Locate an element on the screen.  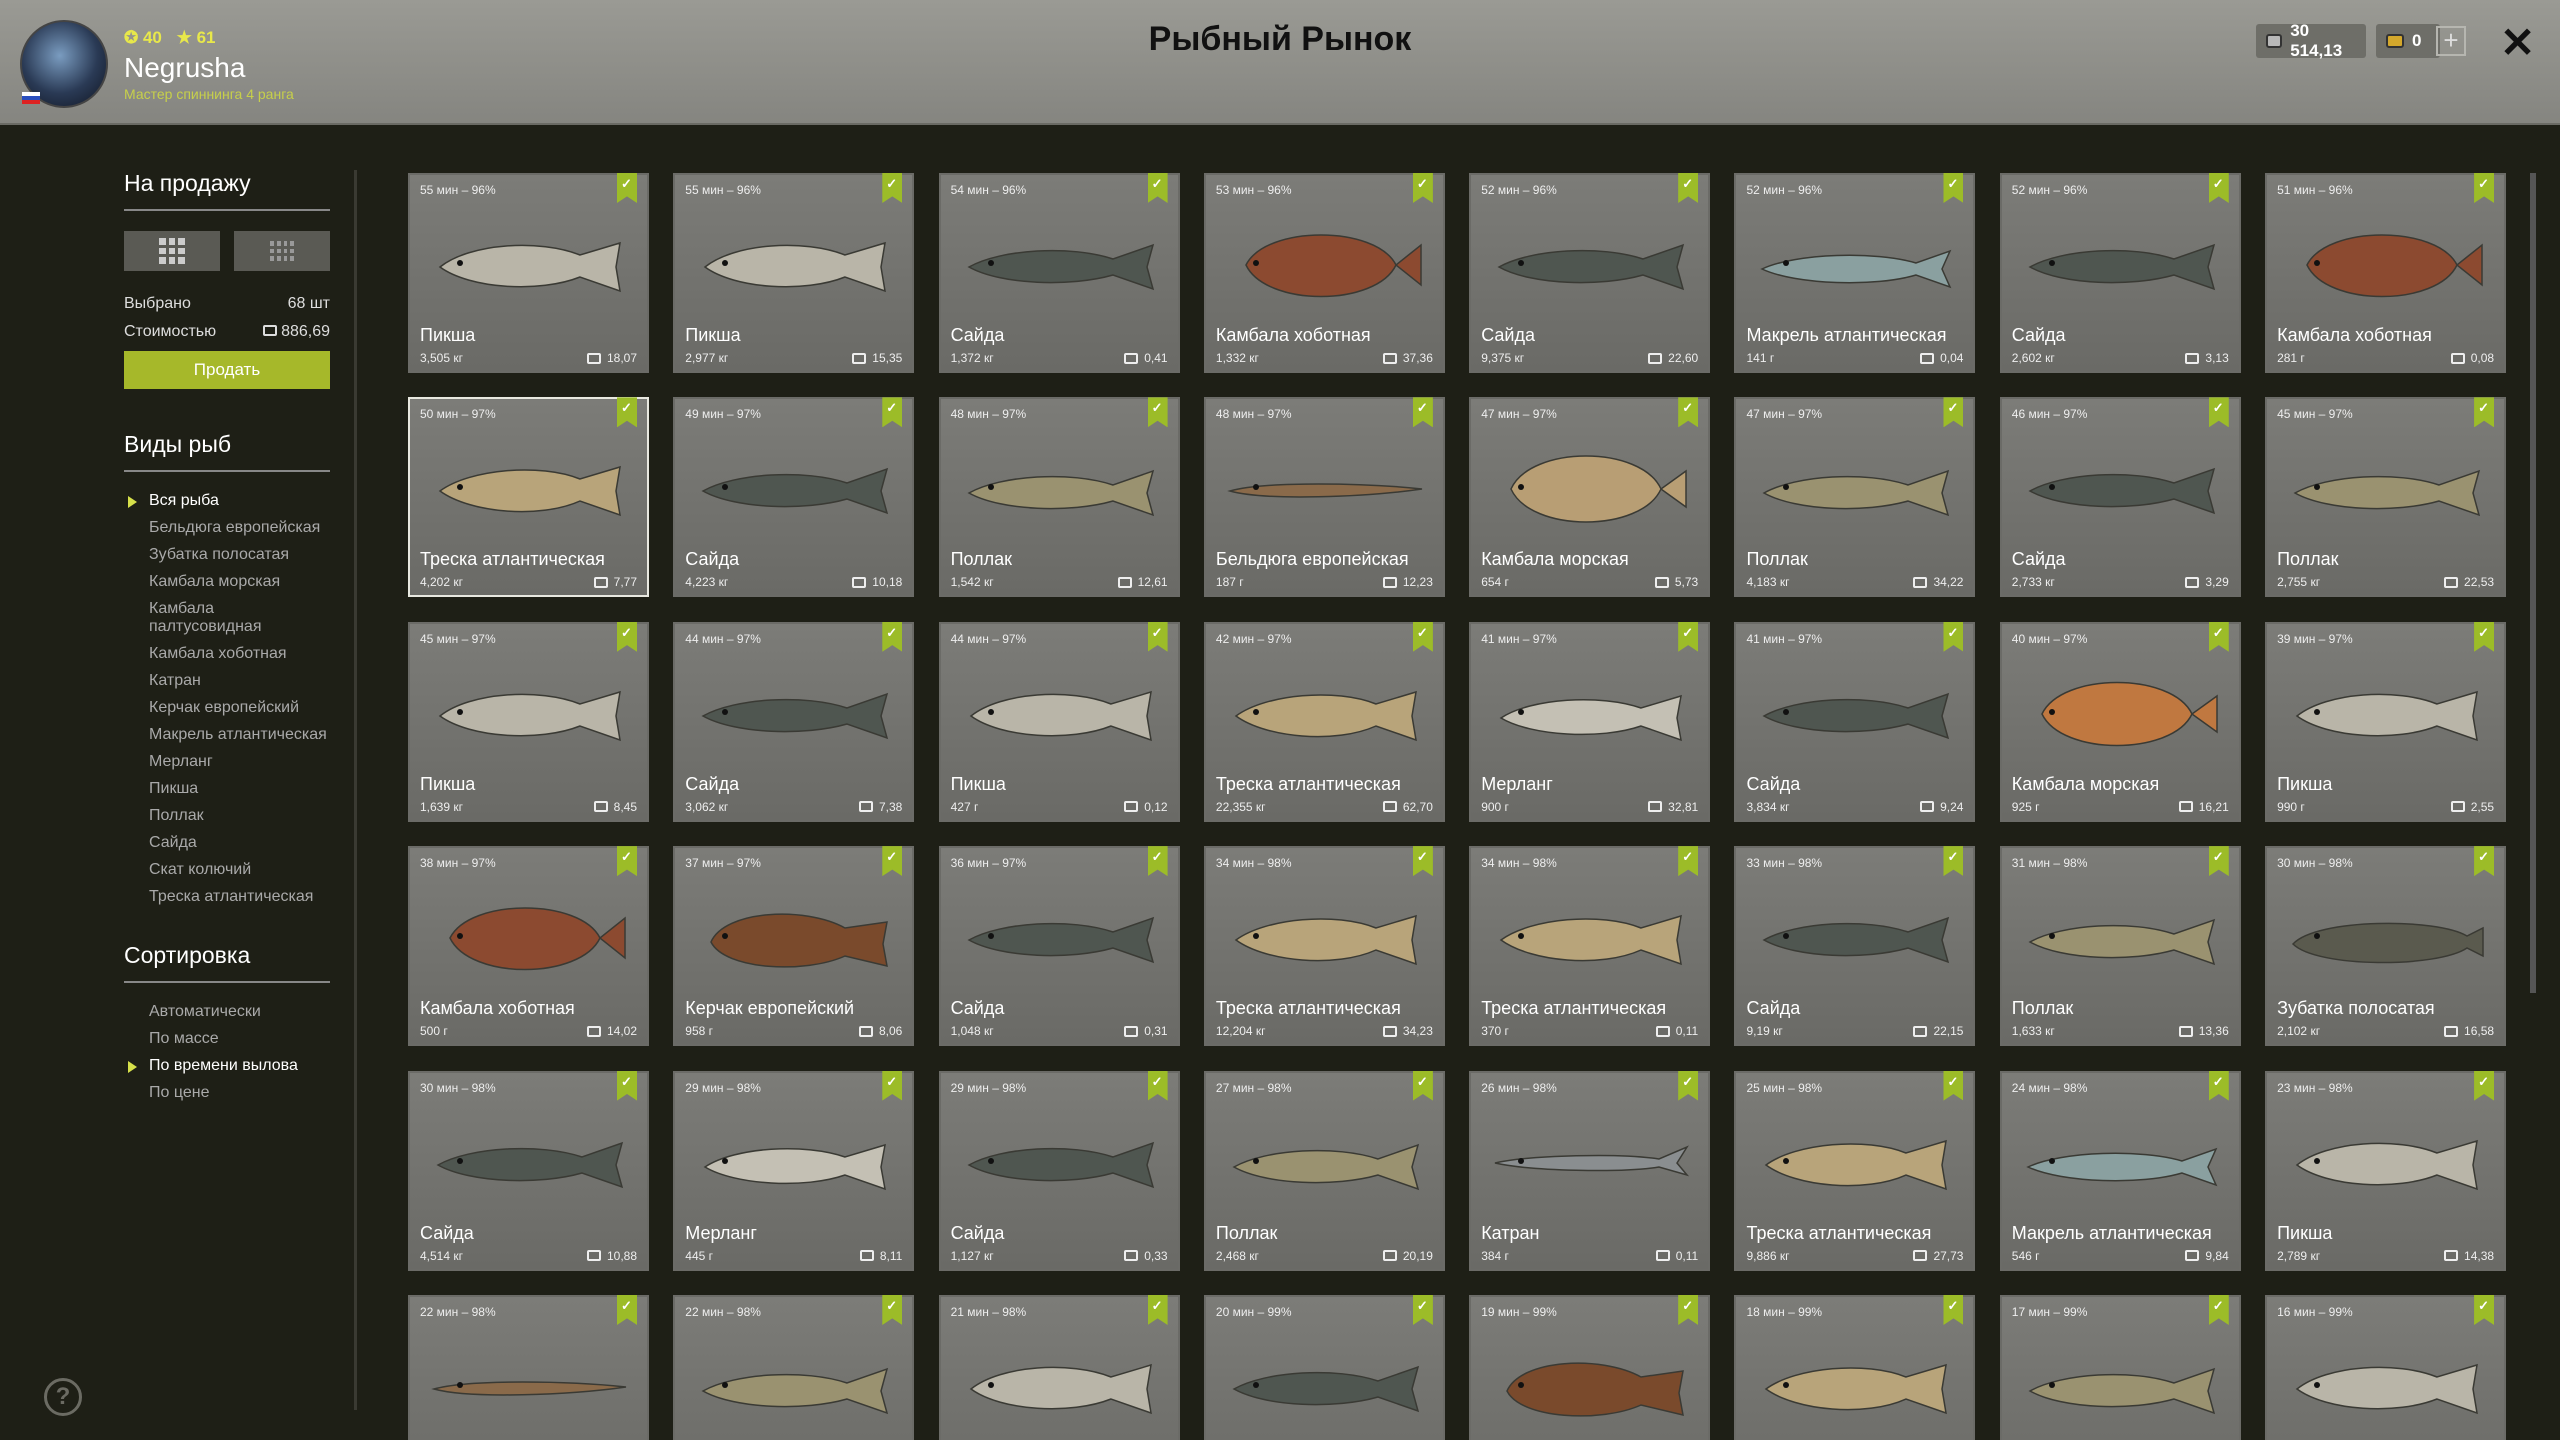
fish-card: 37 мин – 97% Керчак европейский 958 г 8,06 is located at coordinates (794, 946).